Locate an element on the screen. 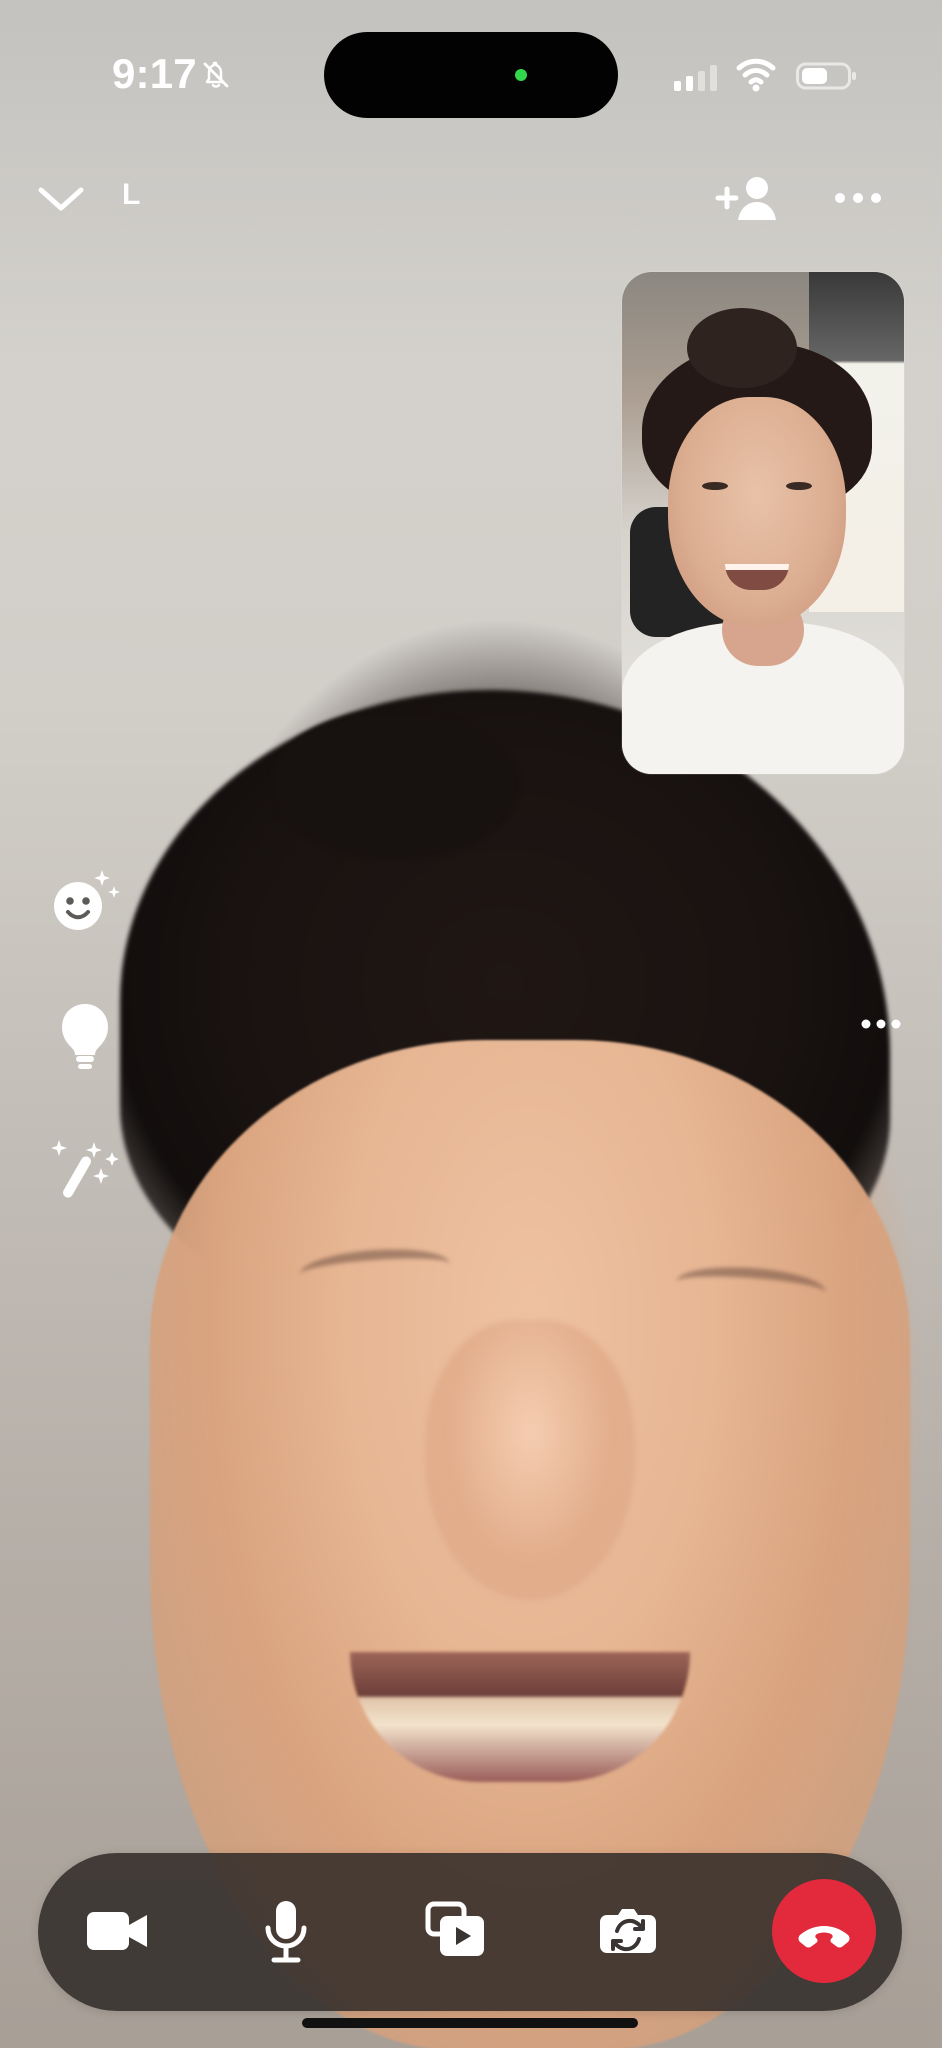 The image size is (942, 2048). remote-nose is located at coordinates (530, 1460).